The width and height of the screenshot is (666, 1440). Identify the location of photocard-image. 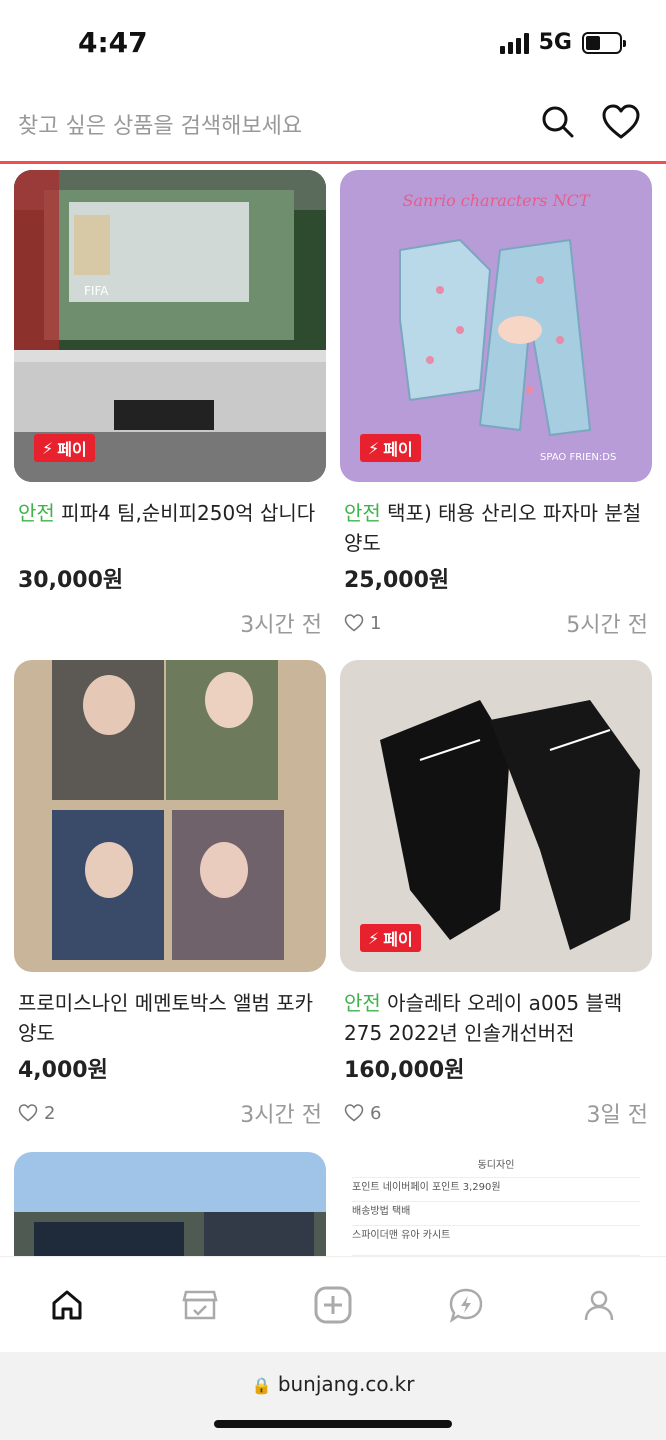
(170, 816).